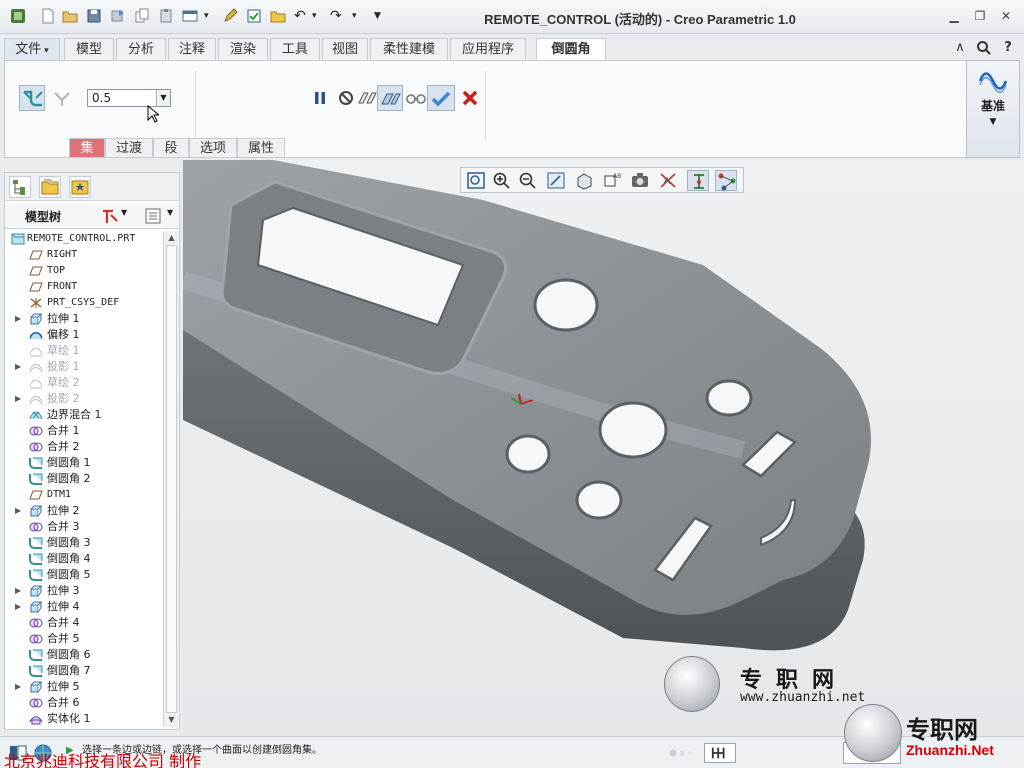 This screenshot has height=768, width=1024. What do you see at coordinates (84, 639) in the screenshot?
I see `model-tree-item: 合并 5` at bounding box center [84, 639].